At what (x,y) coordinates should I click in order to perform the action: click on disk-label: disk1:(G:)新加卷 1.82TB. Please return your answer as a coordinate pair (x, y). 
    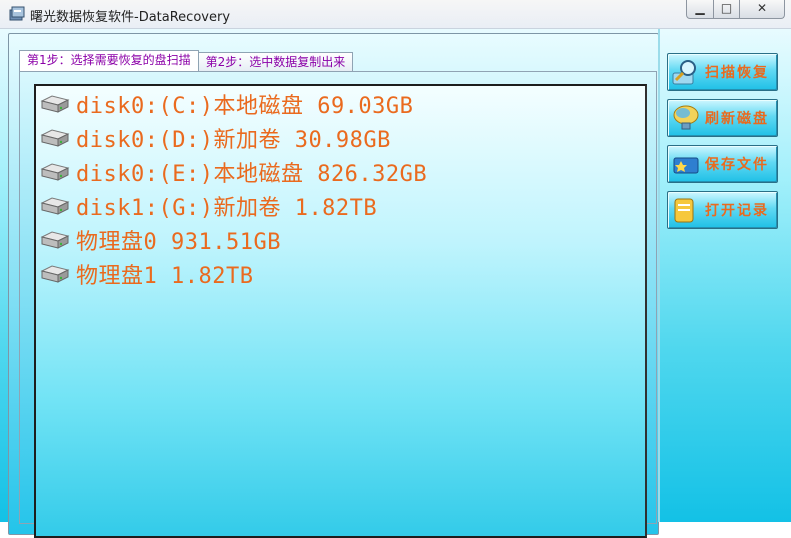
    Looking at the image, I should click on (227, 208).